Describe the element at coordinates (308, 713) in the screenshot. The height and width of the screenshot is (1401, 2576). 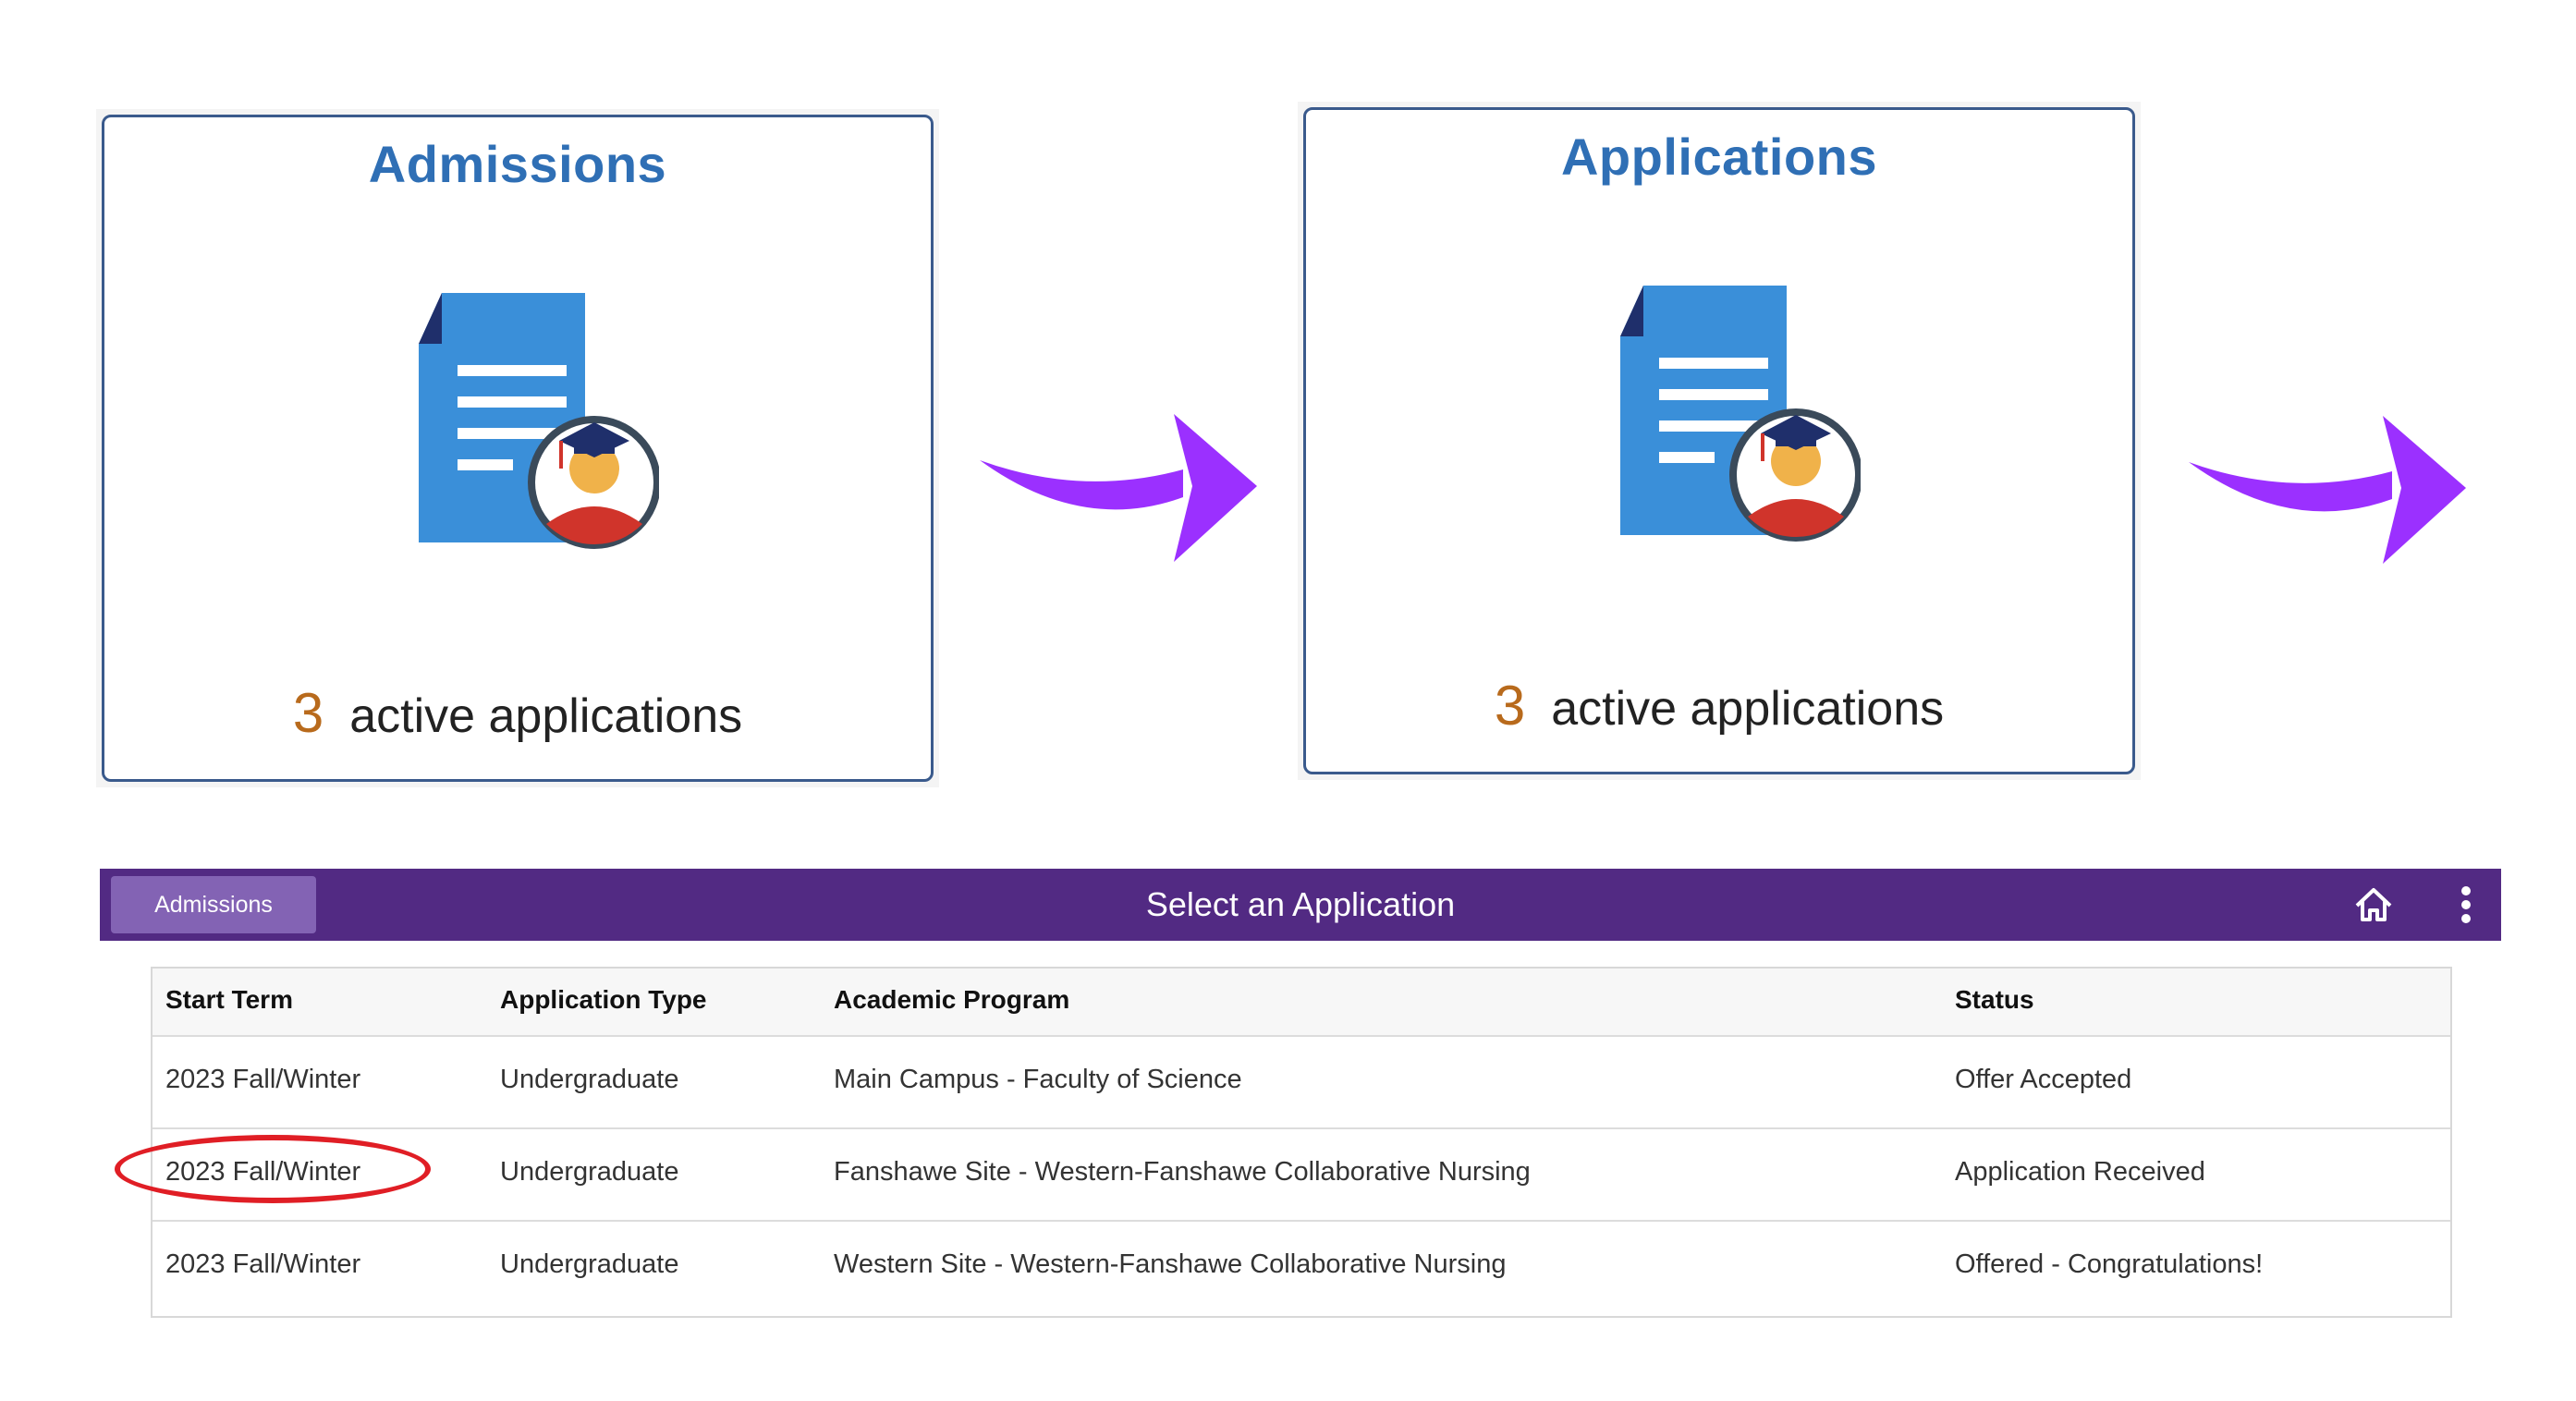
I see `admissions-count-number: 3` at that location.